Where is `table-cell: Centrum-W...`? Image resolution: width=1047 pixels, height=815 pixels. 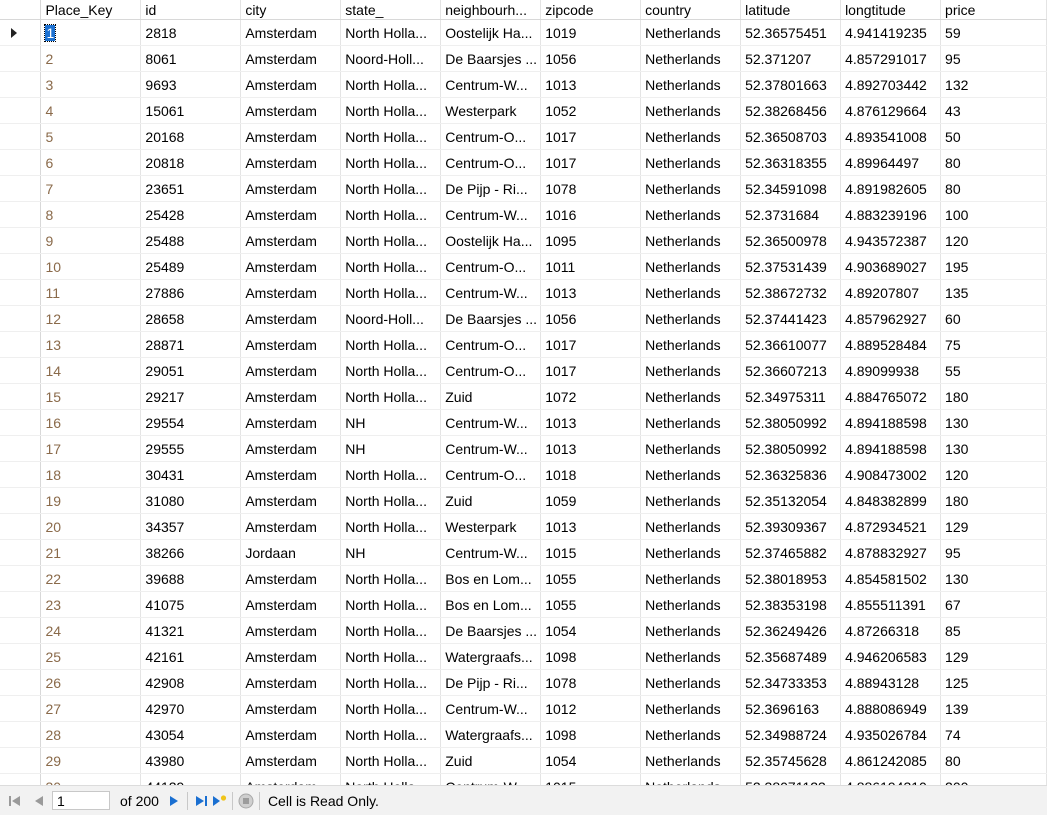
table-cell: Centrum-W... is located at coordinates (491, 708).